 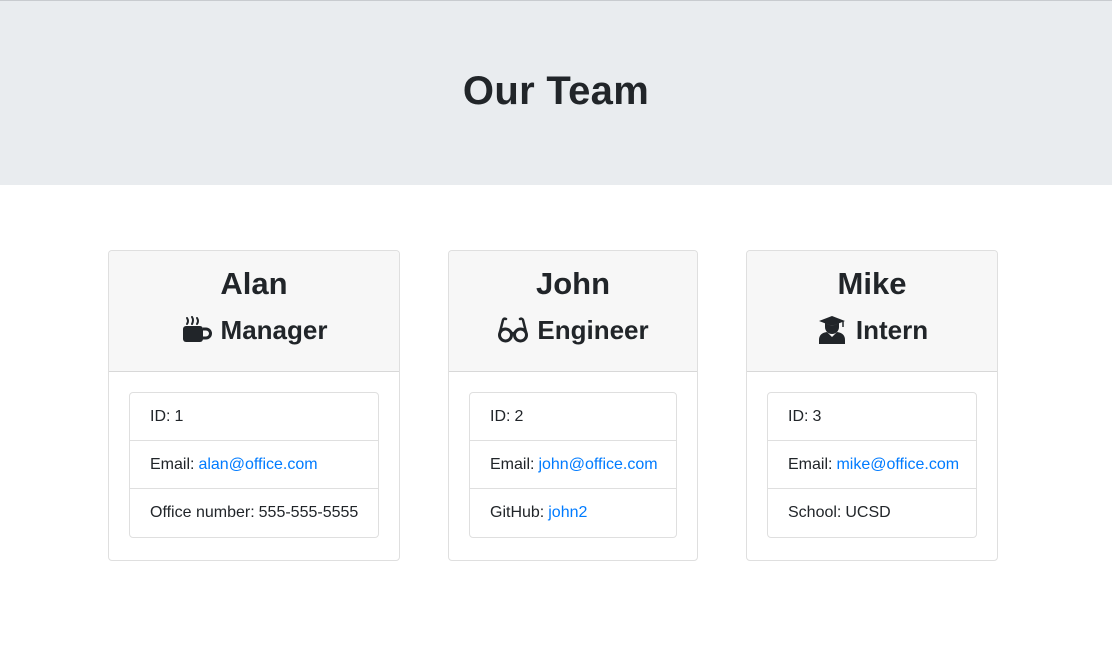 I want to click on employee-role: Manager, so click(x=254, y=330).